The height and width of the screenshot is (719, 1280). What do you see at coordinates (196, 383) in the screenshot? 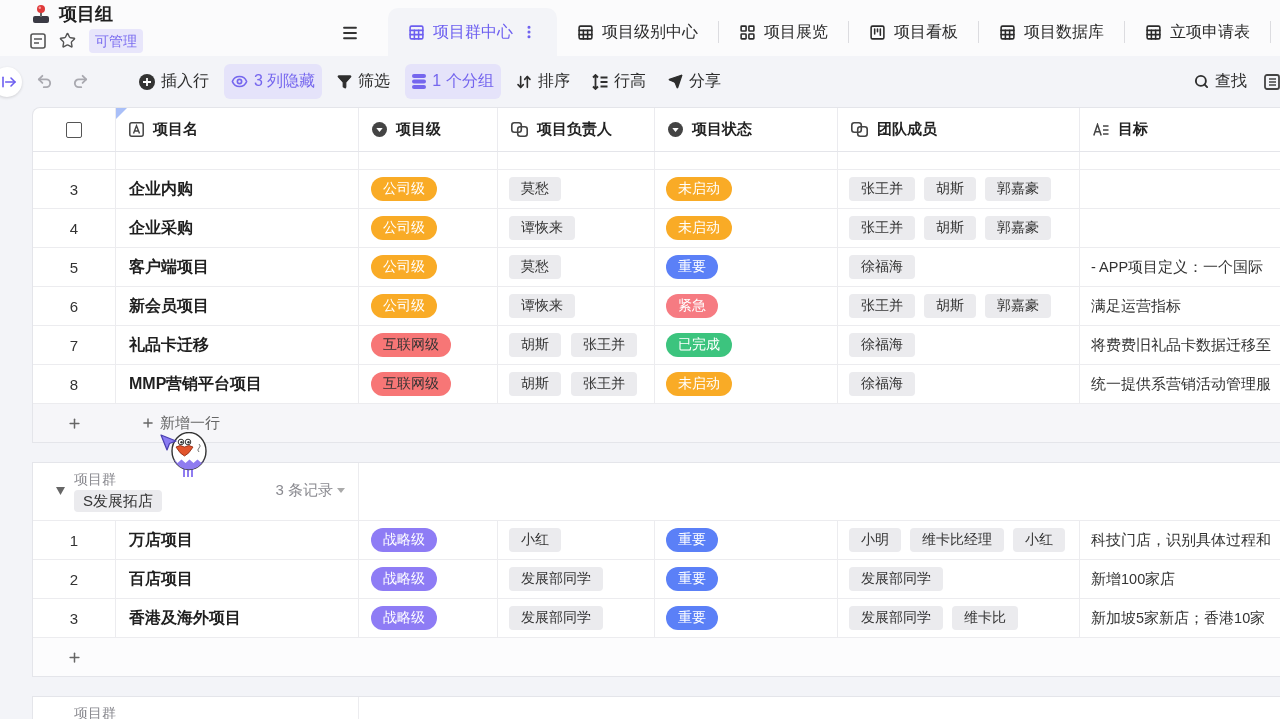
I see `project-name: MMP营销平台项目` at bounding box center [196, 383].